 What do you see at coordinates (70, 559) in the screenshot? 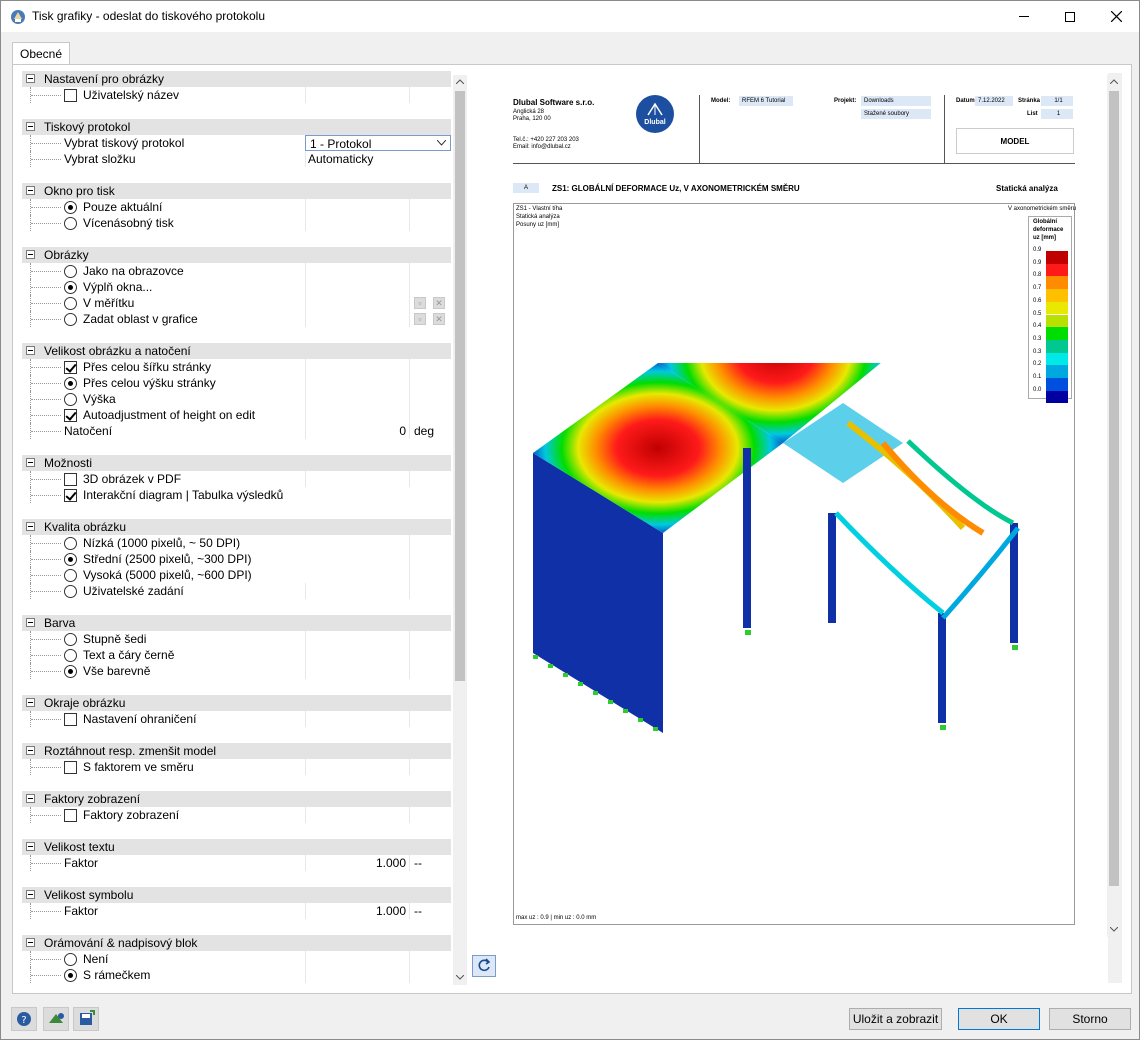
I see `quality-medium-radio` at bounding box center [70, 559].